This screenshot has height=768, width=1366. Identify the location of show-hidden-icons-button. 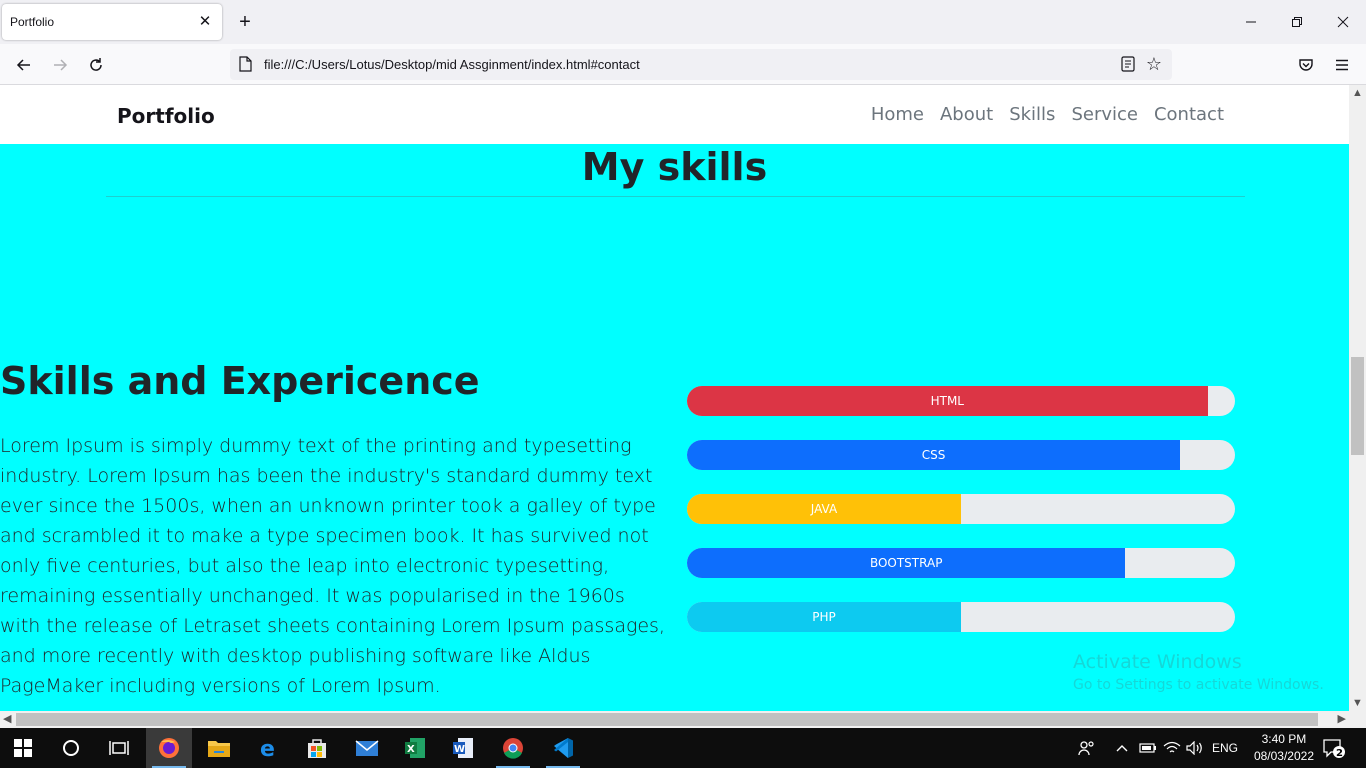
(1122, 748).